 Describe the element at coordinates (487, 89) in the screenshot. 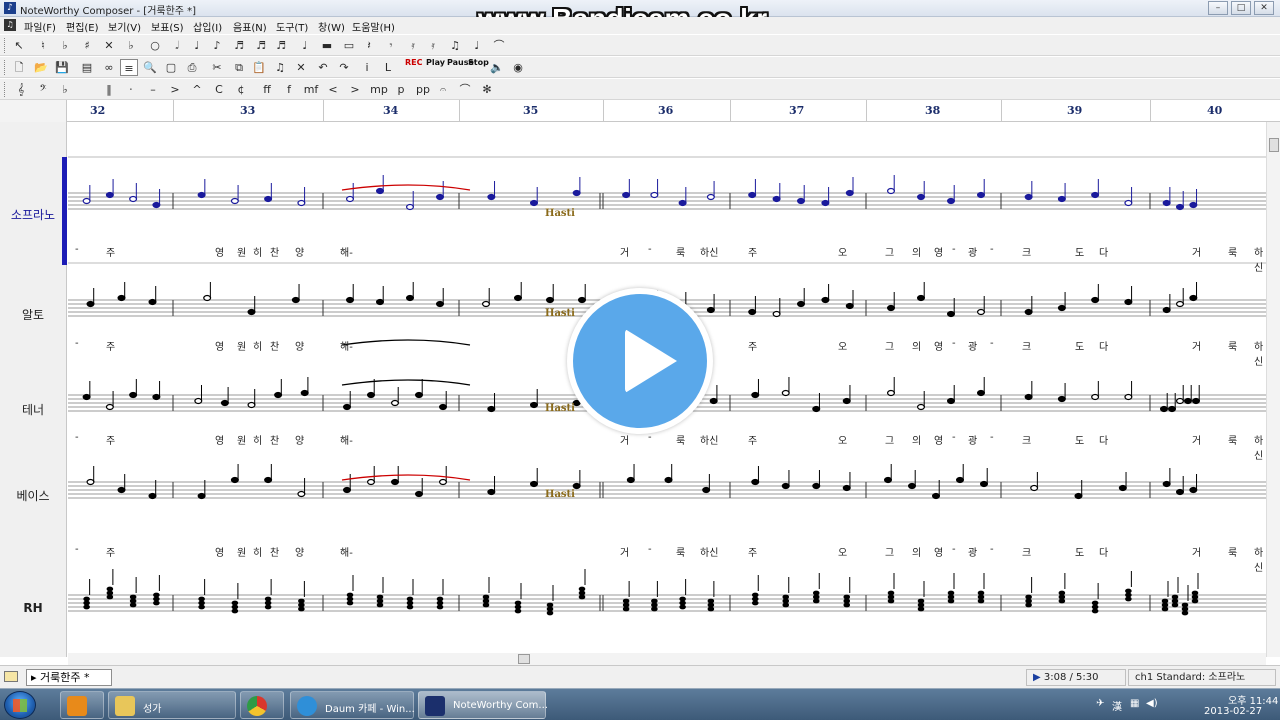

I see `dynamics-icon: ✻` at that location.